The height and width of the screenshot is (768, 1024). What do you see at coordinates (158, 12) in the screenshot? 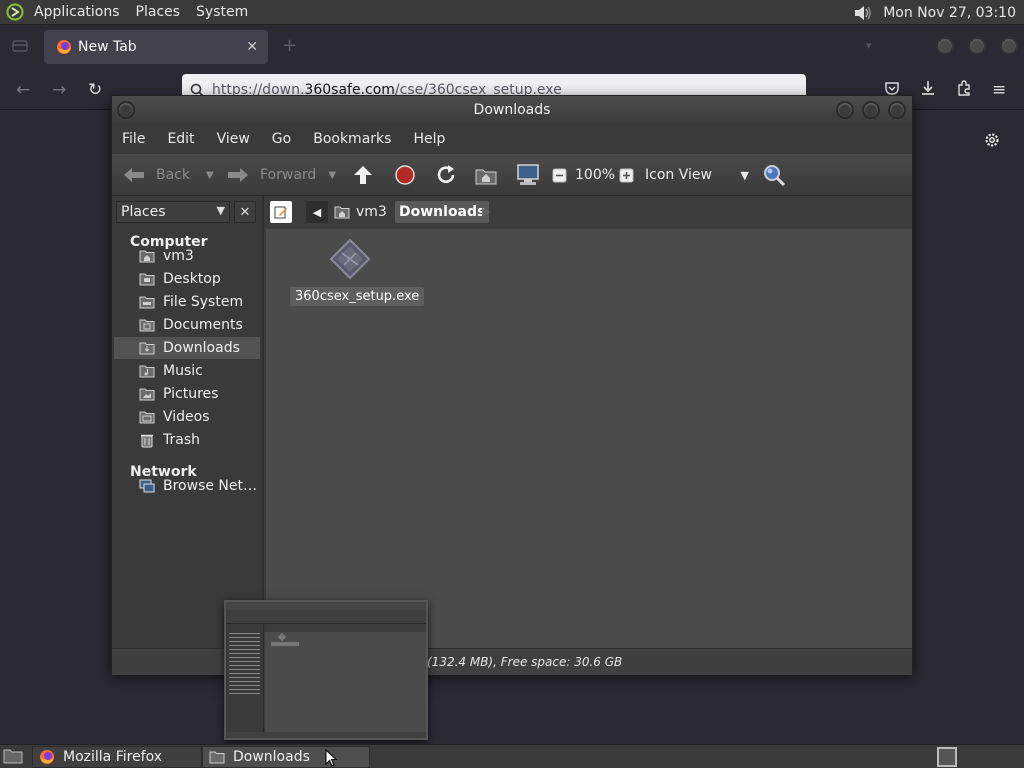
I see `places-menu: Places` at bounding box center [158, 12].